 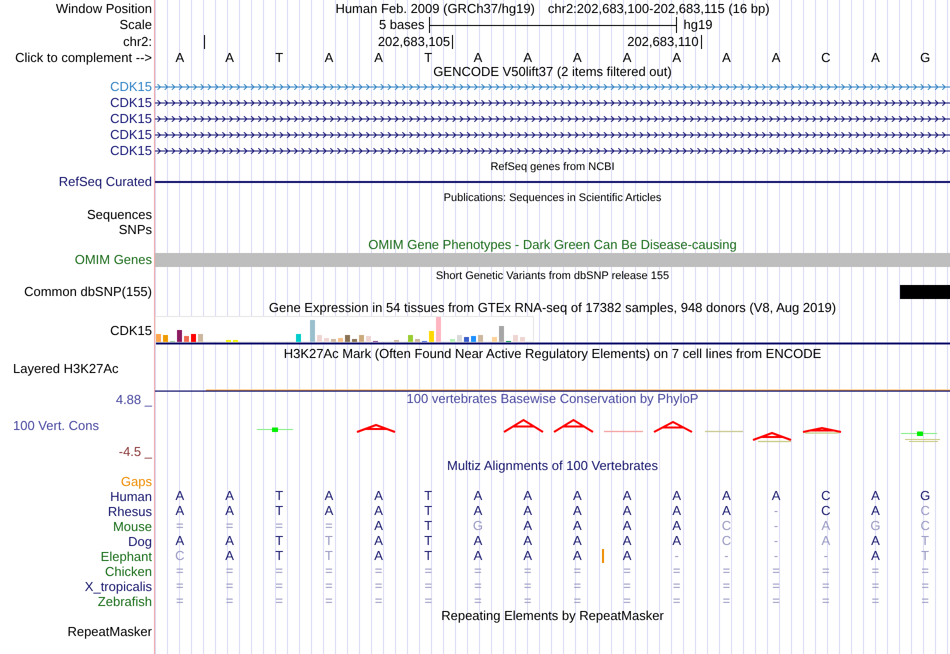 I want to click on track-label: CDK15, so click(x=131, y=331).